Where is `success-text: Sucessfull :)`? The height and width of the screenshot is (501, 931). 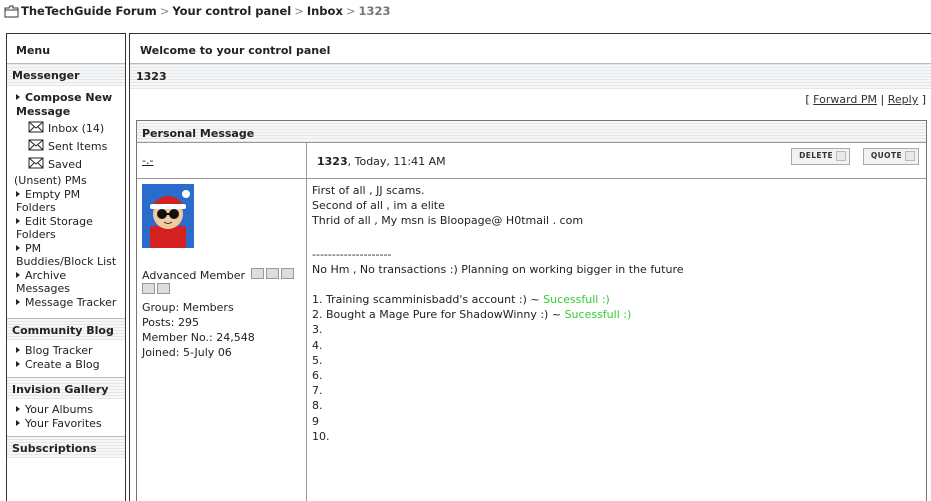 success-text: Sucessfull :) is located at coordinates (598, 315).